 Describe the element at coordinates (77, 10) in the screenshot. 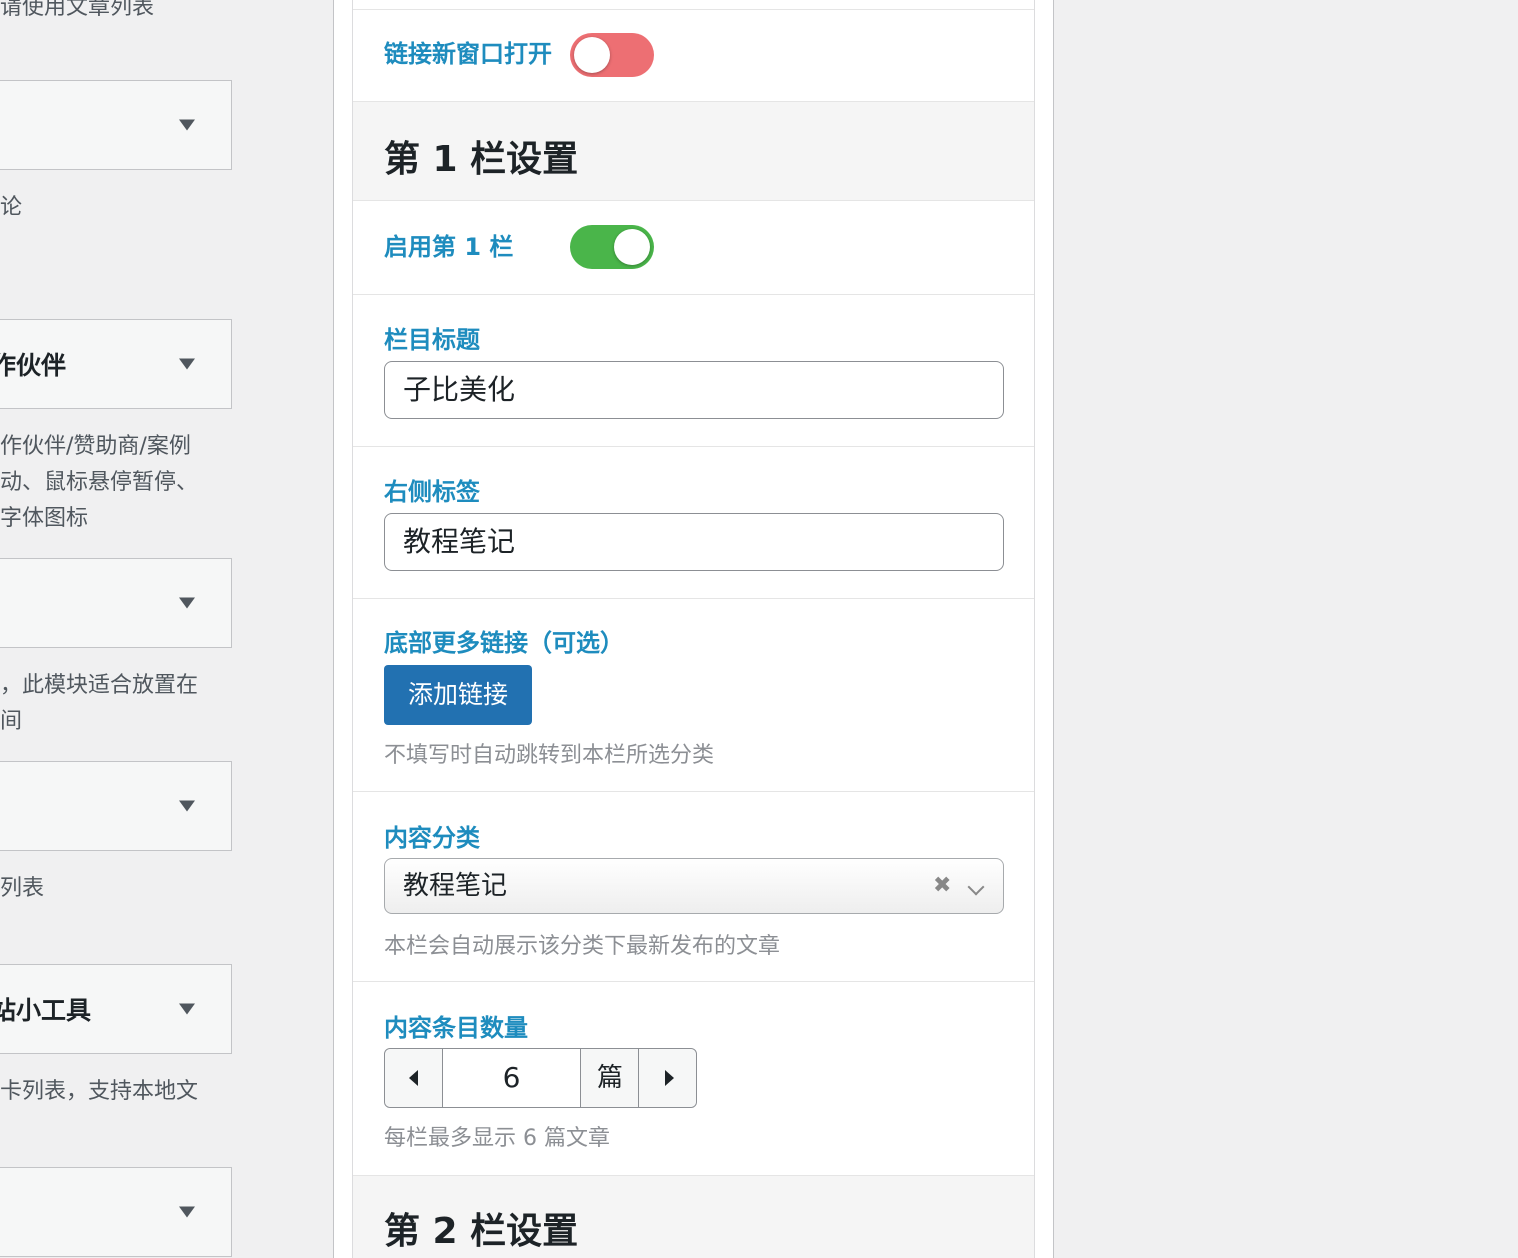

I see `widget-description: 请使用文章列表` at that location.